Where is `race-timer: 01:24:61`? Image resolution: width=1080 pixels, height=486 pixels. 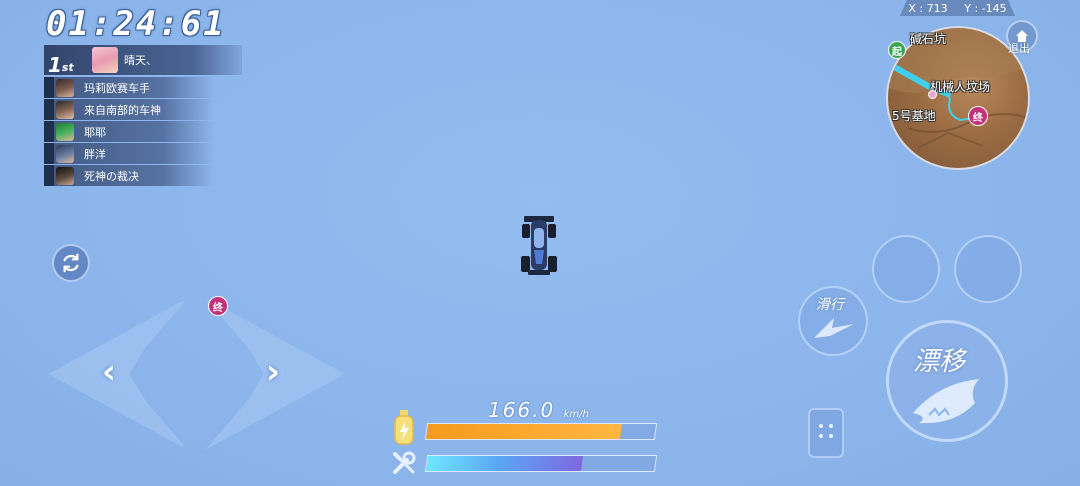
race-timer: 01:24:61 is located at coordinates (136, 24).